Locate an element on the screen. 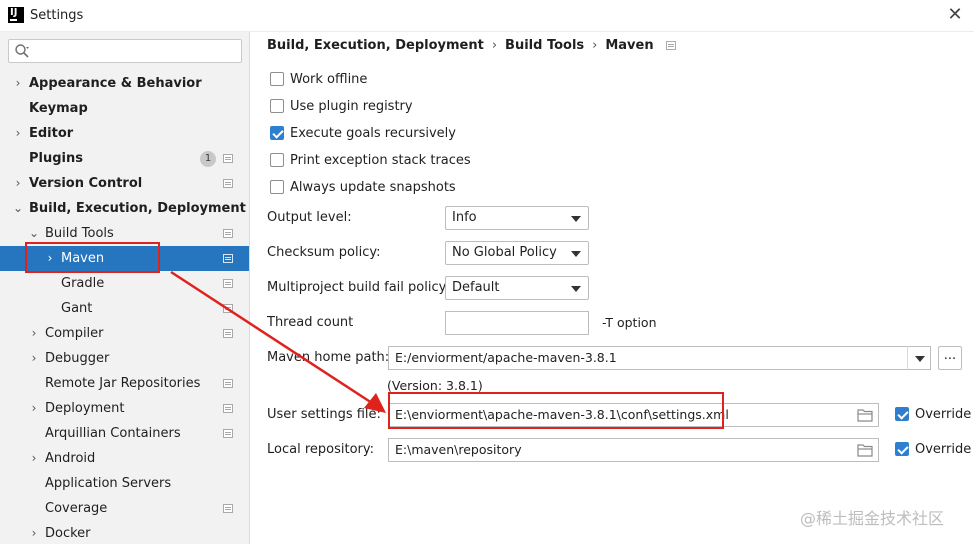  select-value: Default is located at coordinates (476, 287).